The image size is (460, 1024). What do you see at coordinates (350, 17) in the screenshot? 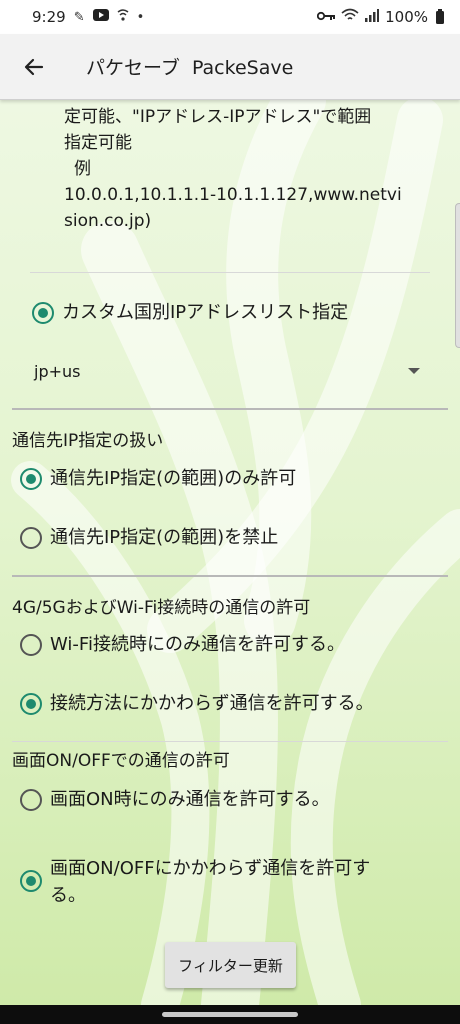
I see `wifi-icon` at bounding box center [350, 17].